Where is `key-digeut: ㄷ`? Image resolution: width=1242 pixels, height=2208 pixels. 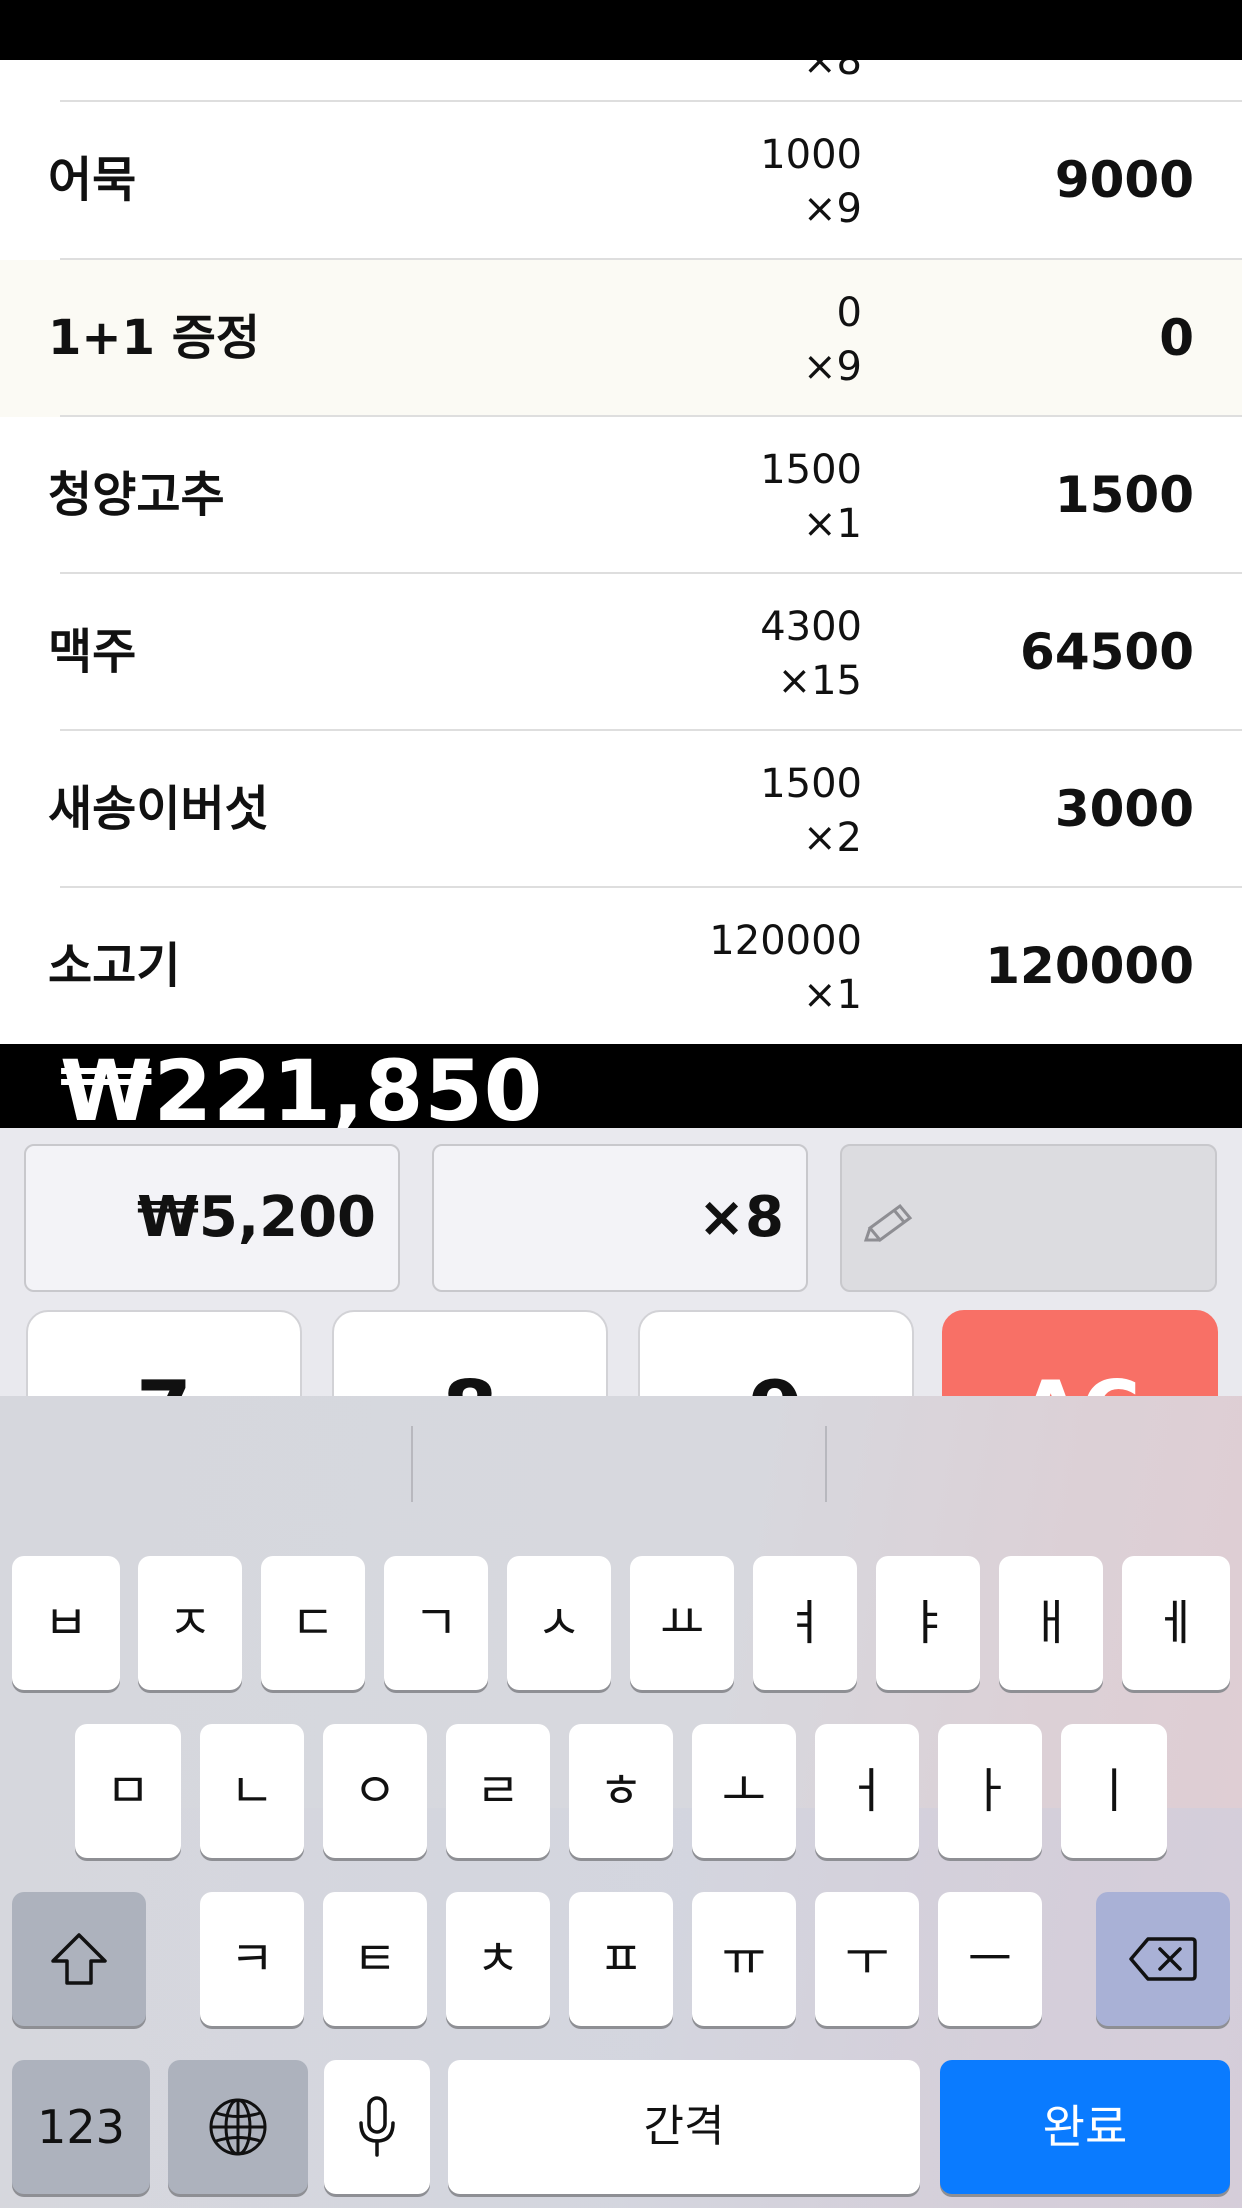 key-digeut: ㄷ is located at coordinates (313, 1623).